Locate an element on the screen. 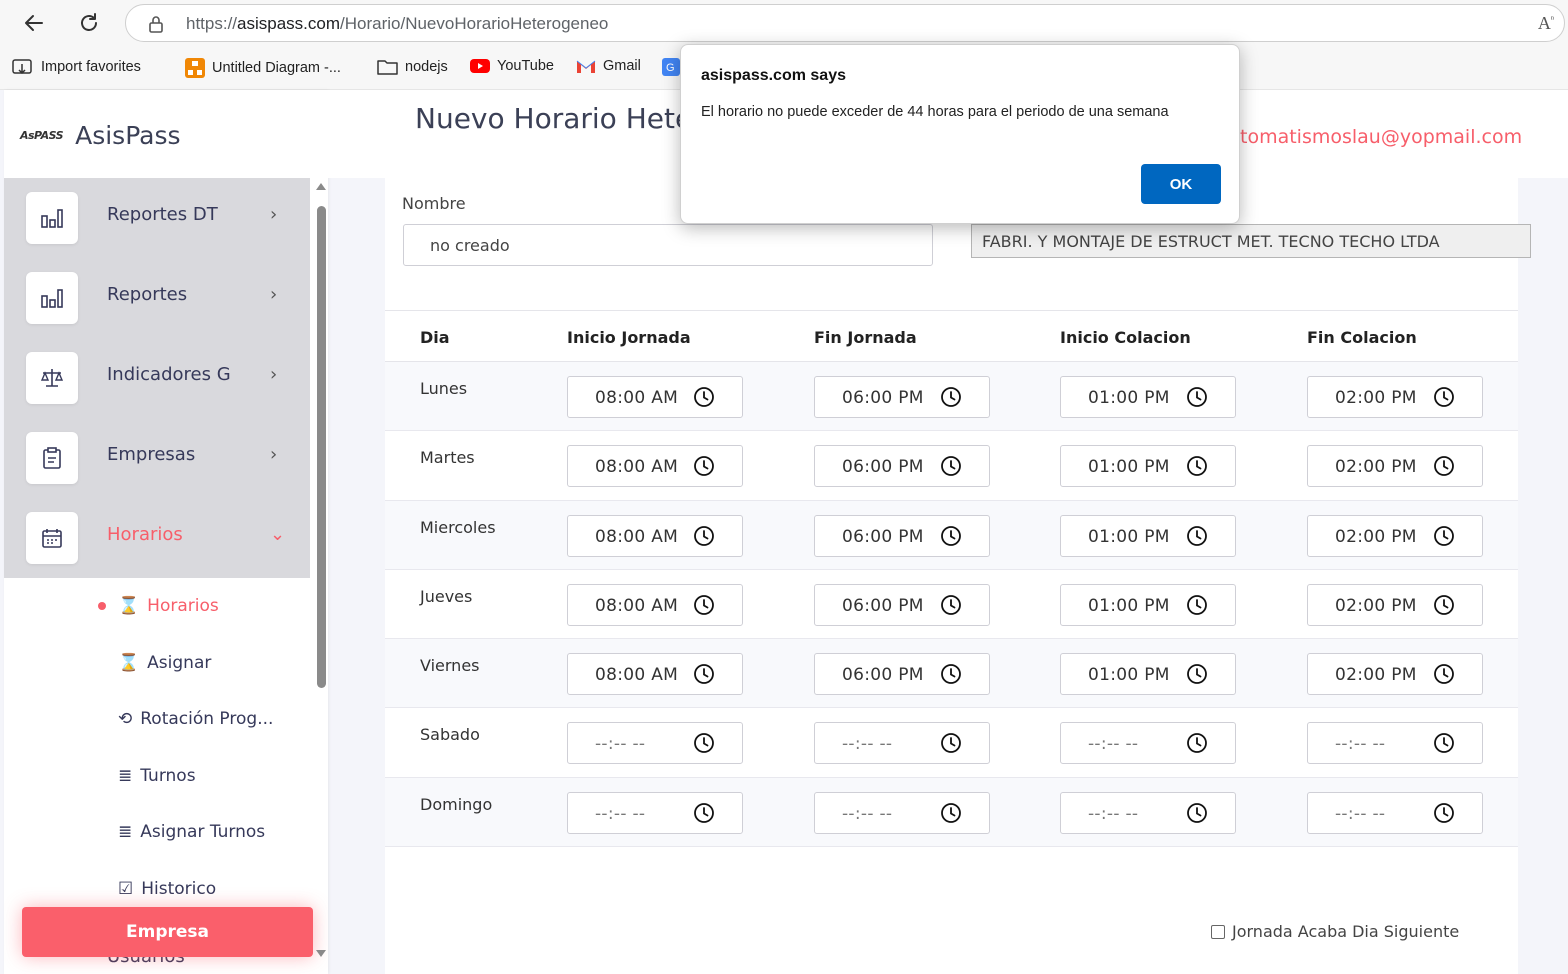  scroll-down-icon is located at coordinates (321, 954).